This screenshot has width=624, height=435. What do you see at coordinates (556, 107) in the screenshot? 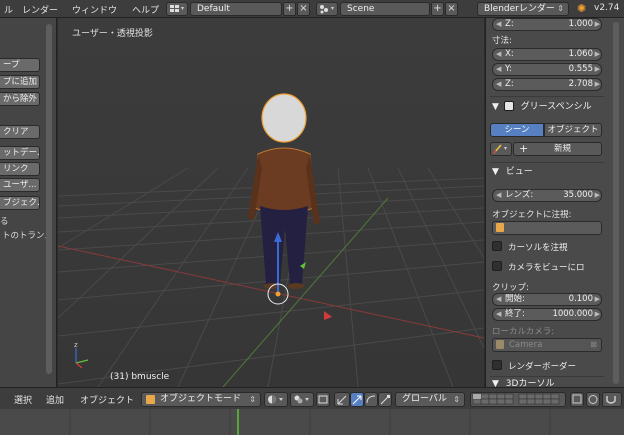
I see `grease-pencil-title: グリースペンシル` at bounding box center [556, 107].